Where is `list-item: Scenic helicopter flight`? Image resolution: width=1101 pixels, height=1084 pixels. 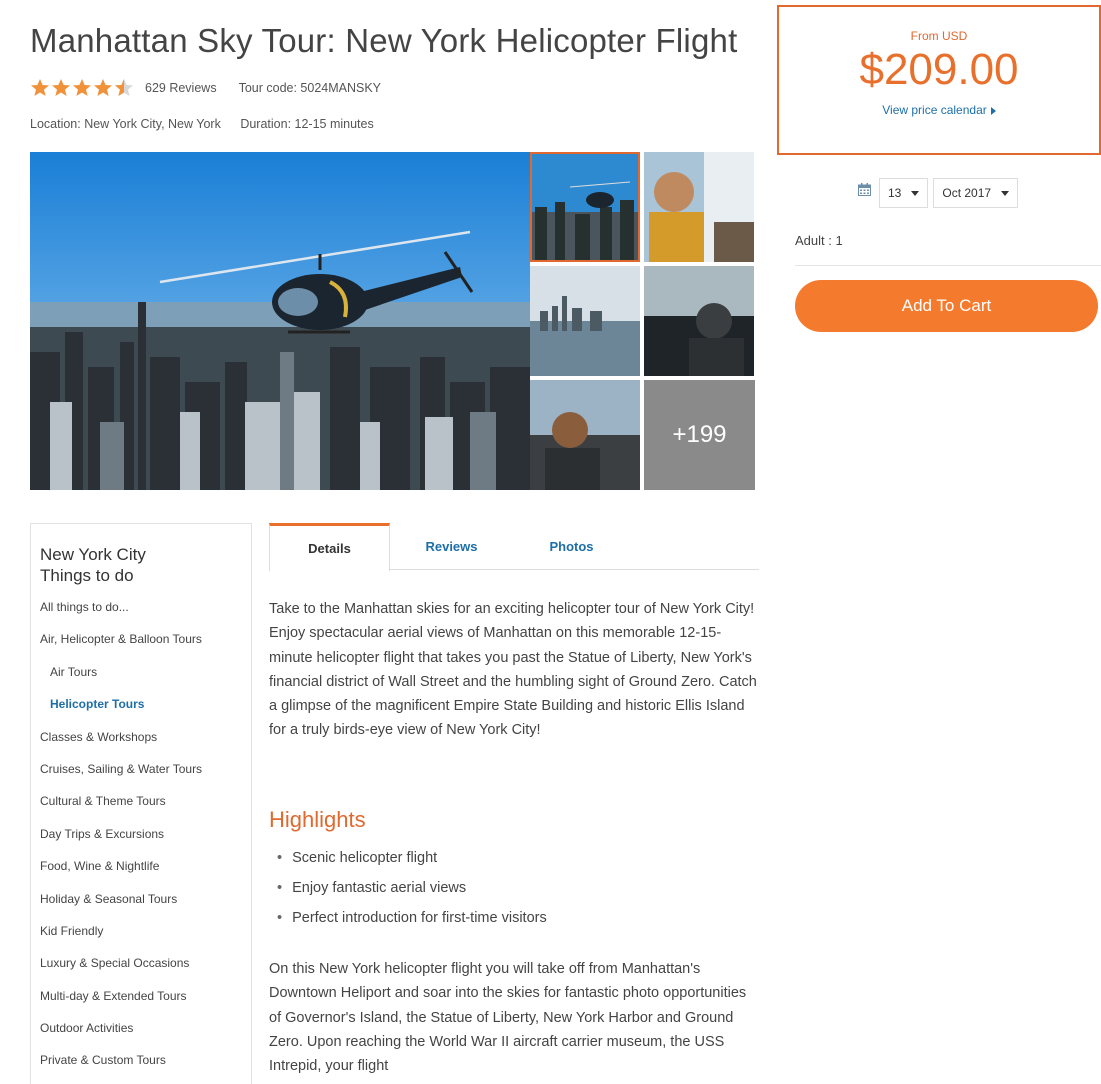 list-item: Scenic helicopter flight is located at coordinates (412, 861).